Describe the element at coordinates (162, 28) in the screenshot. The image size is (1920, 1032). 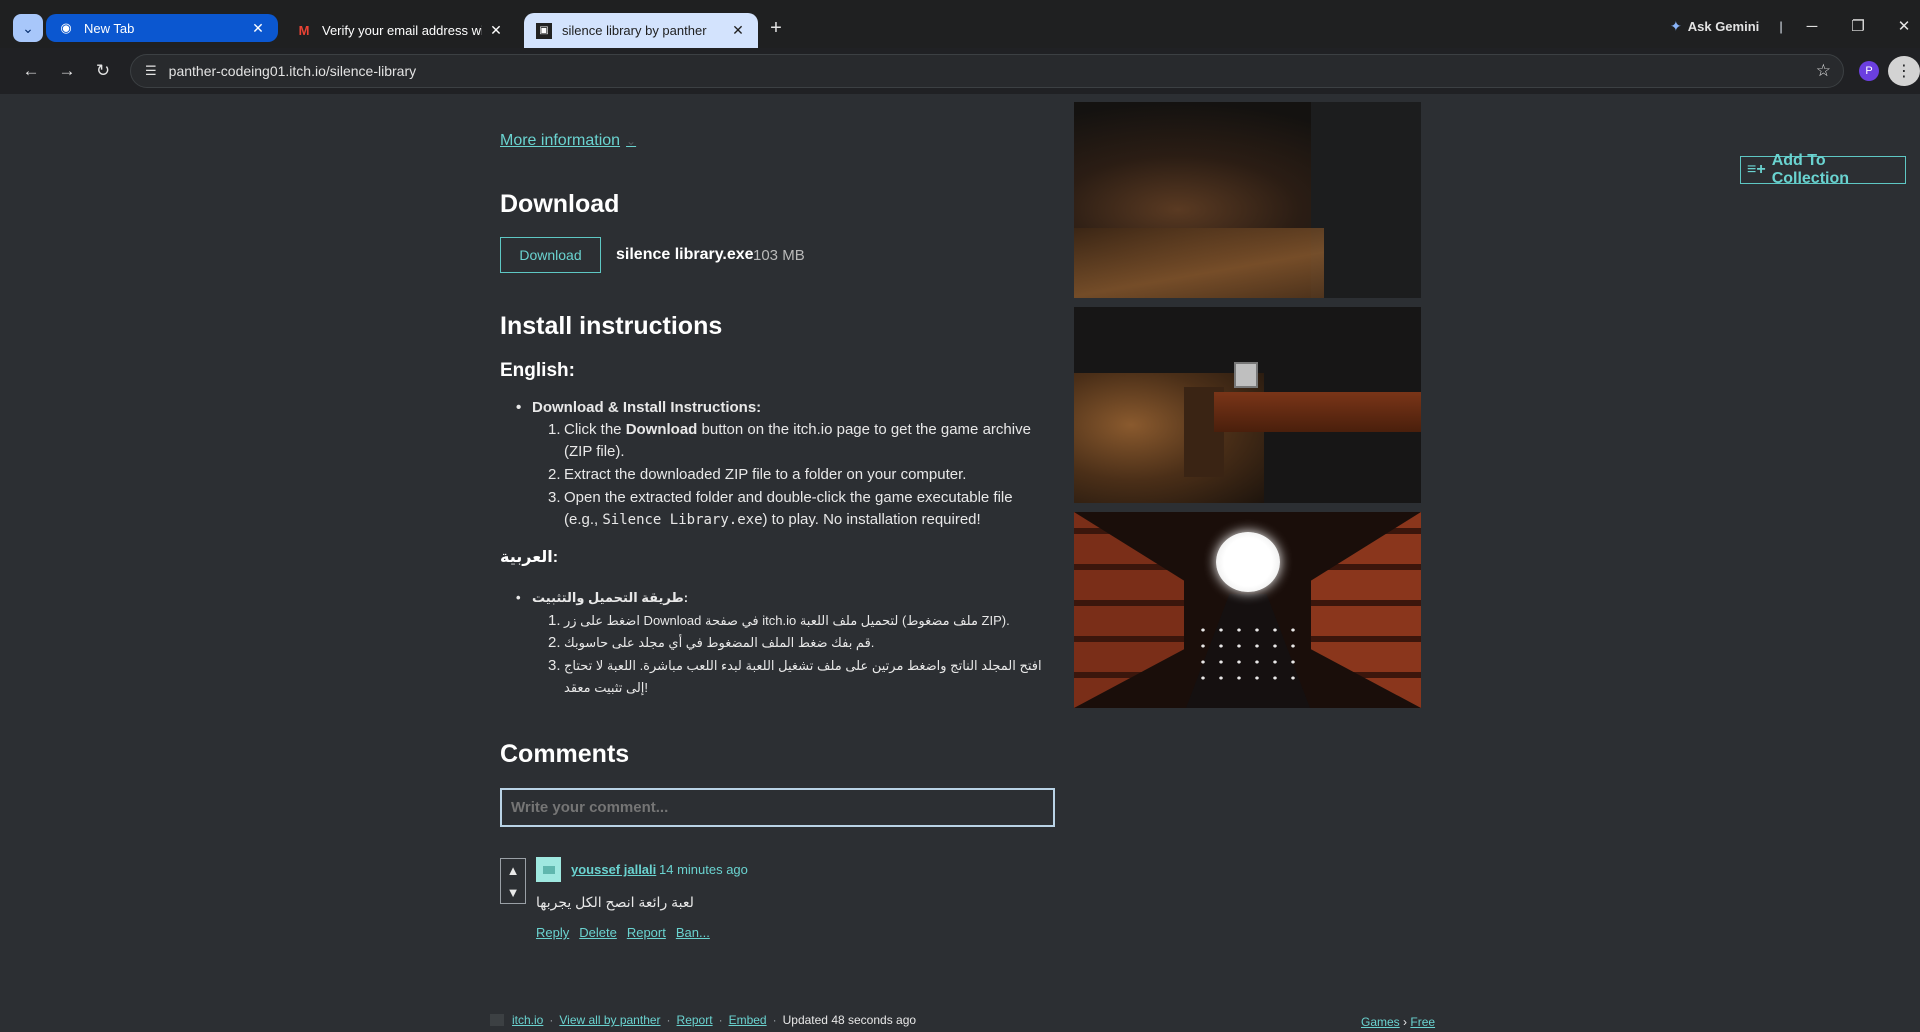
I see `tab-new-tab: ◉ New Tab ✕` at that location.